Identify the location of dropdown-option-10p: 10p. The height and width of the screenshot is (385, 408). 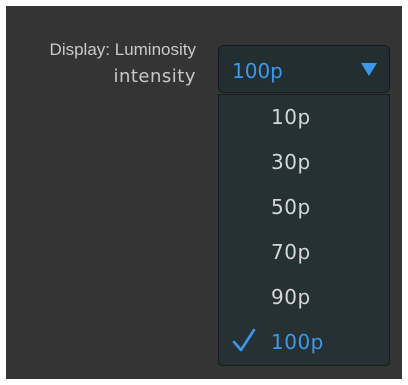
(304, 119).